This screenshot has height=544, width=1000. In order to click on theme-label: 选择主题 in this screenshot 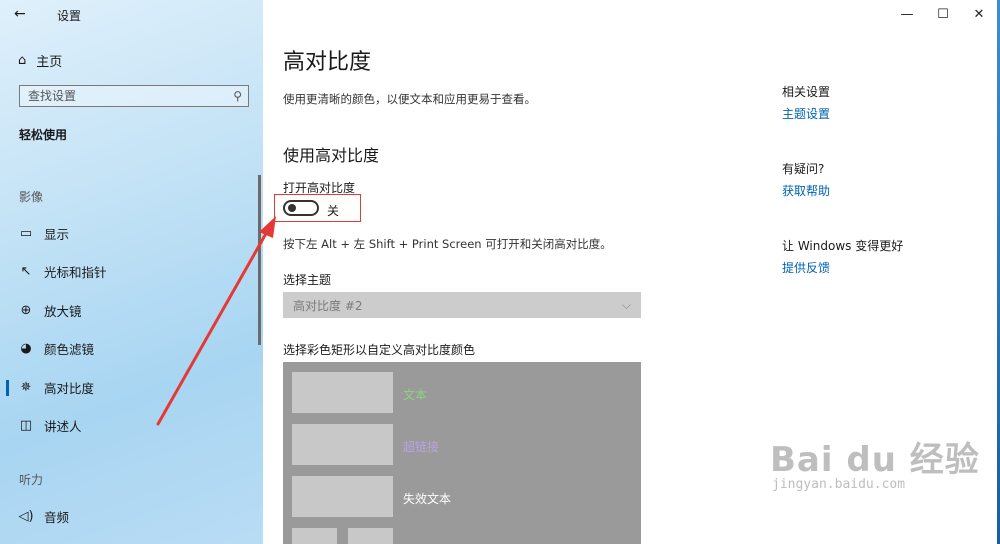, I will do `click(307, 280)`.